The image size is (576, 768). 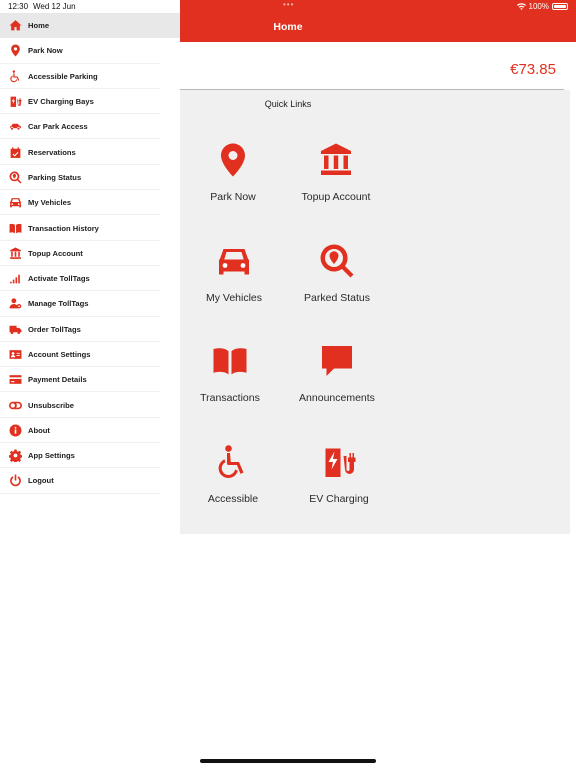 What do you see at coordinates (15, 456) in the screenshot?
I see `gear-icon` at bounding box center [15, 456].